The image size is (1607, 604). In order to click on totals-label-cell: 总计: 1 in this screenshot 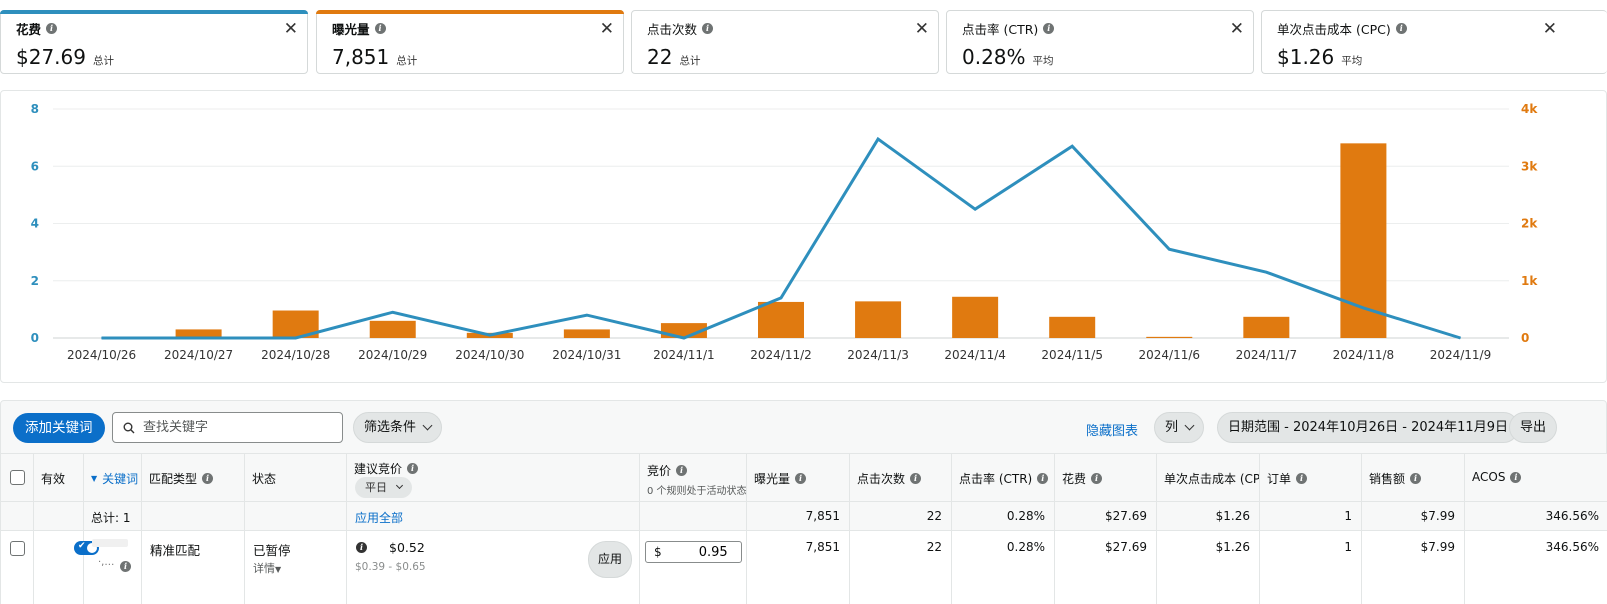, I will do `click(113, 516)`.